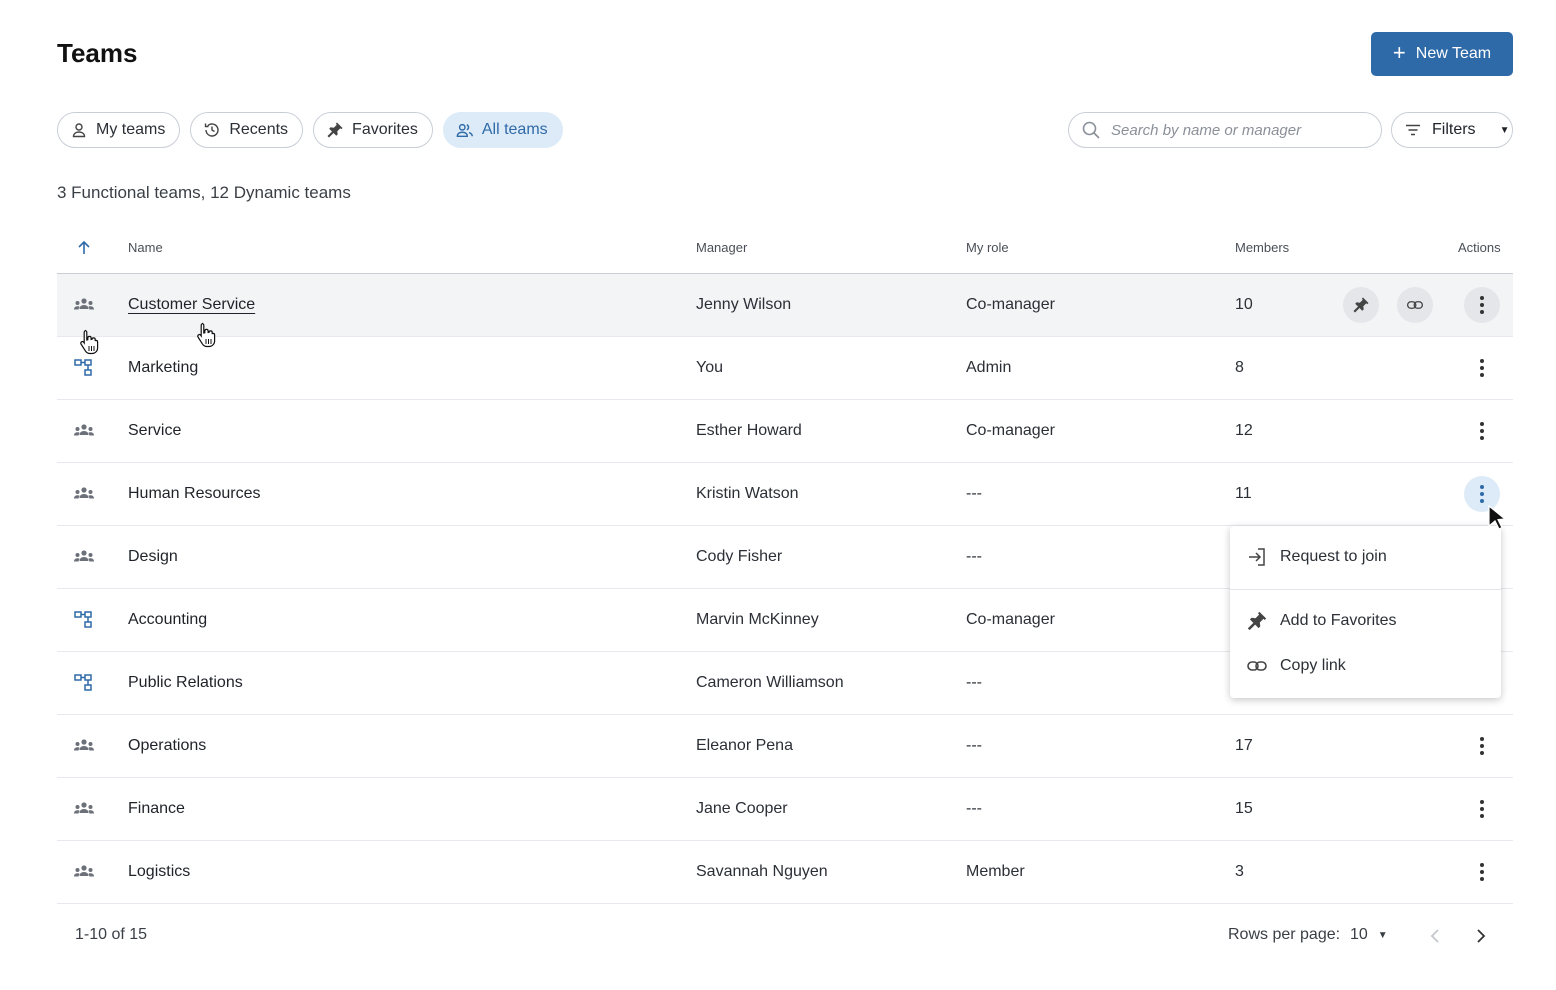 The height and width of the screenshot is (990, 1556). Describe the element at coordinates (1369, 935) in the screenshot. I see `rows-per-page-select: 10 ▼` at that location.